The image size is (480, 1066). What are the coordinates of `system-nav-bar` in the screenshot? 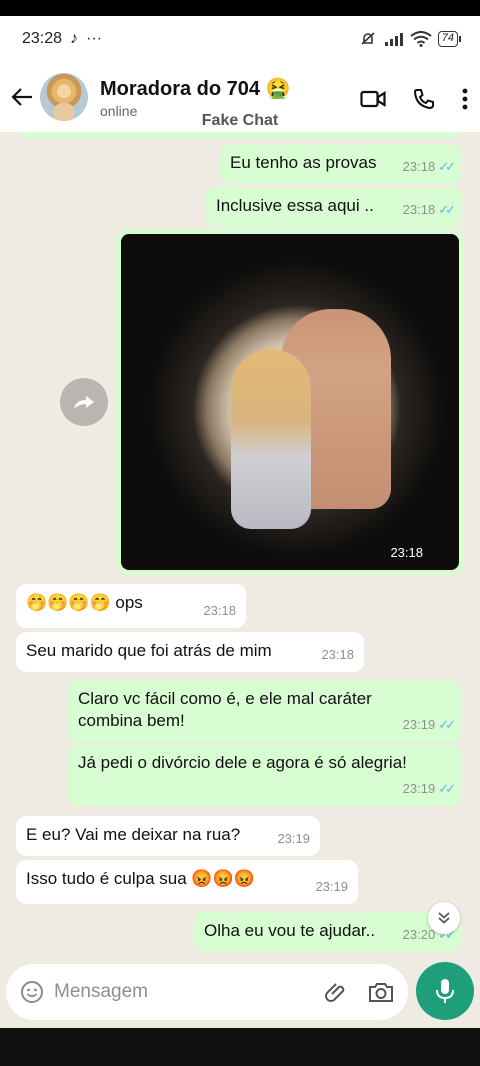 It's located at (240, 1047).